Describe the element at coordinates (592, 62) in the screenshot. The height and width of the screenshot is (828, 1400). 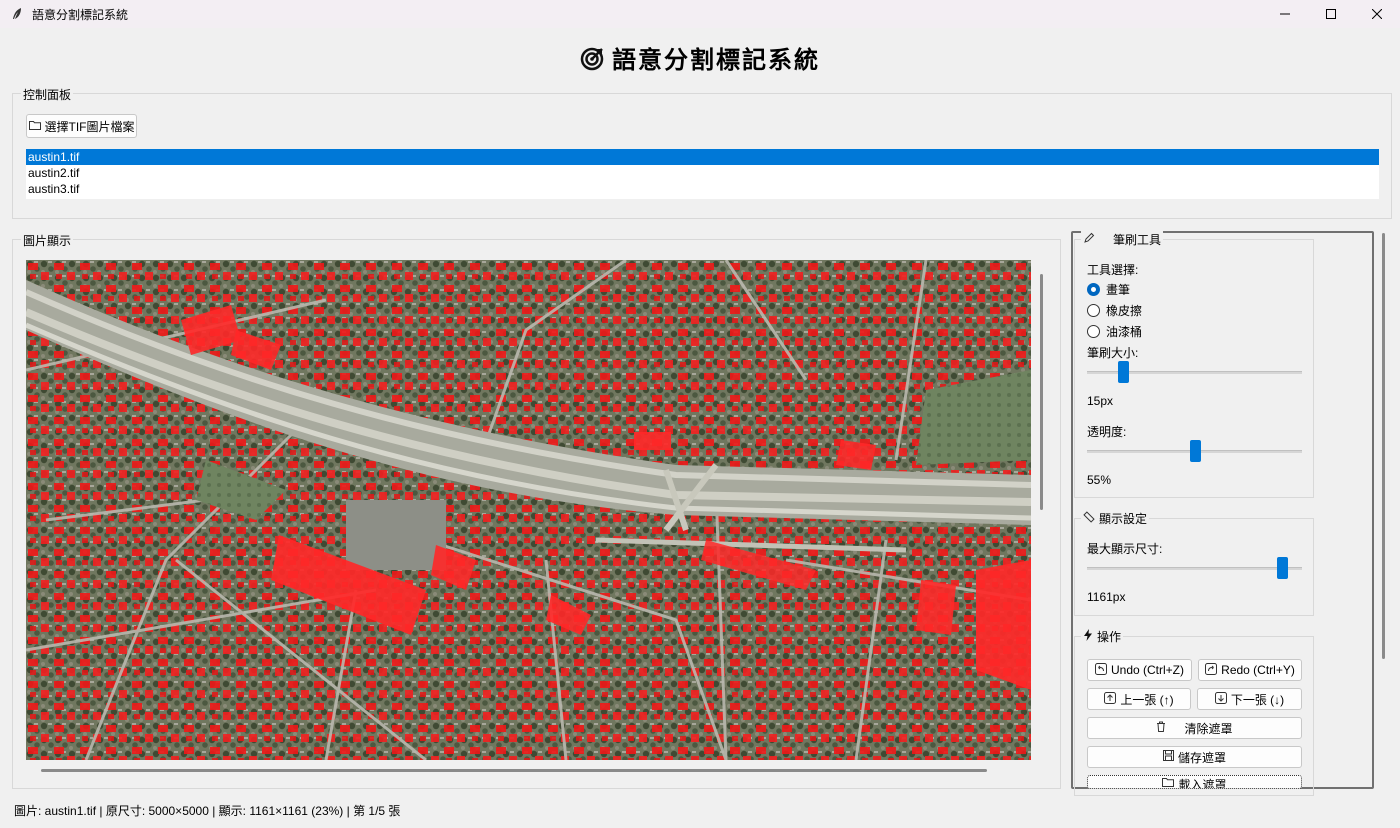
I see `target-icon` at that location.